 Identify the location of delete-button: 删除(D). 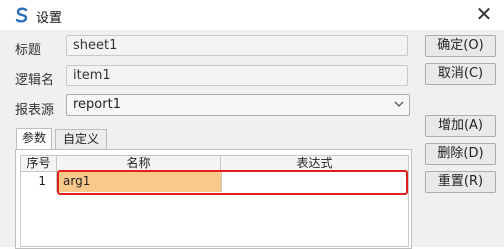
(460, 154).